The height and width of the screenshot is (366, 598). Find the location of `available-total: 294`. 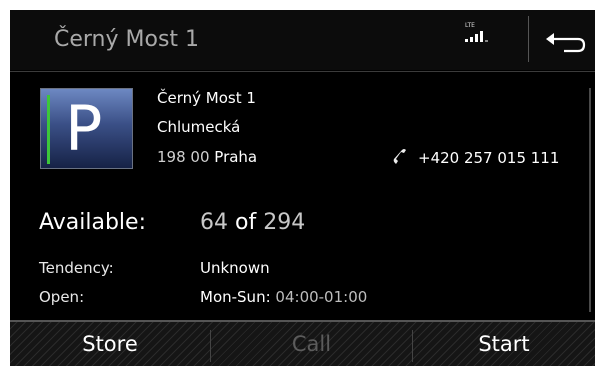

available-total: 294 is located at coordinates (284, 222).